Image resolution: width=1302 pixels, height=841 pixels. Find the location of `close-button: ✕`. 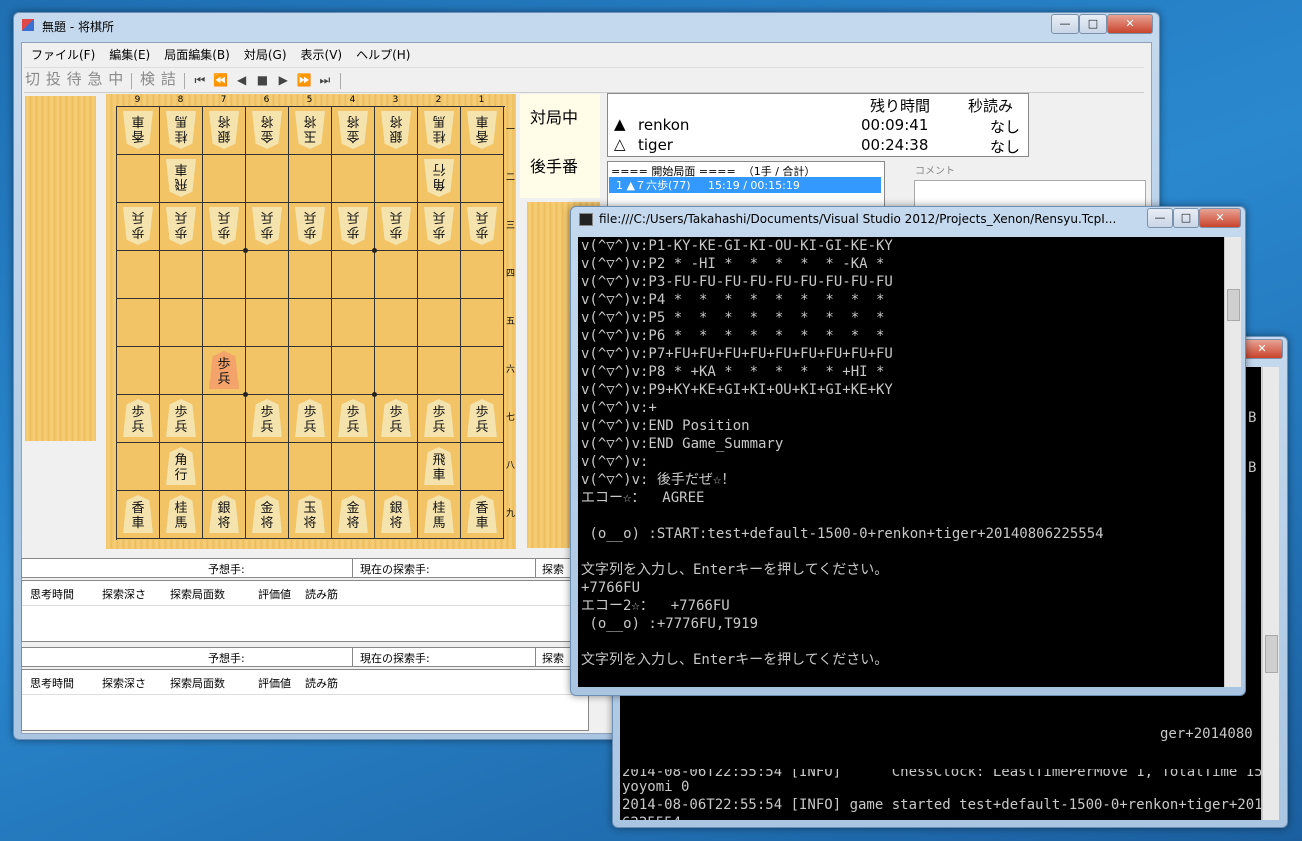

close-button: ✕ is located at coordinates (1130, 24).